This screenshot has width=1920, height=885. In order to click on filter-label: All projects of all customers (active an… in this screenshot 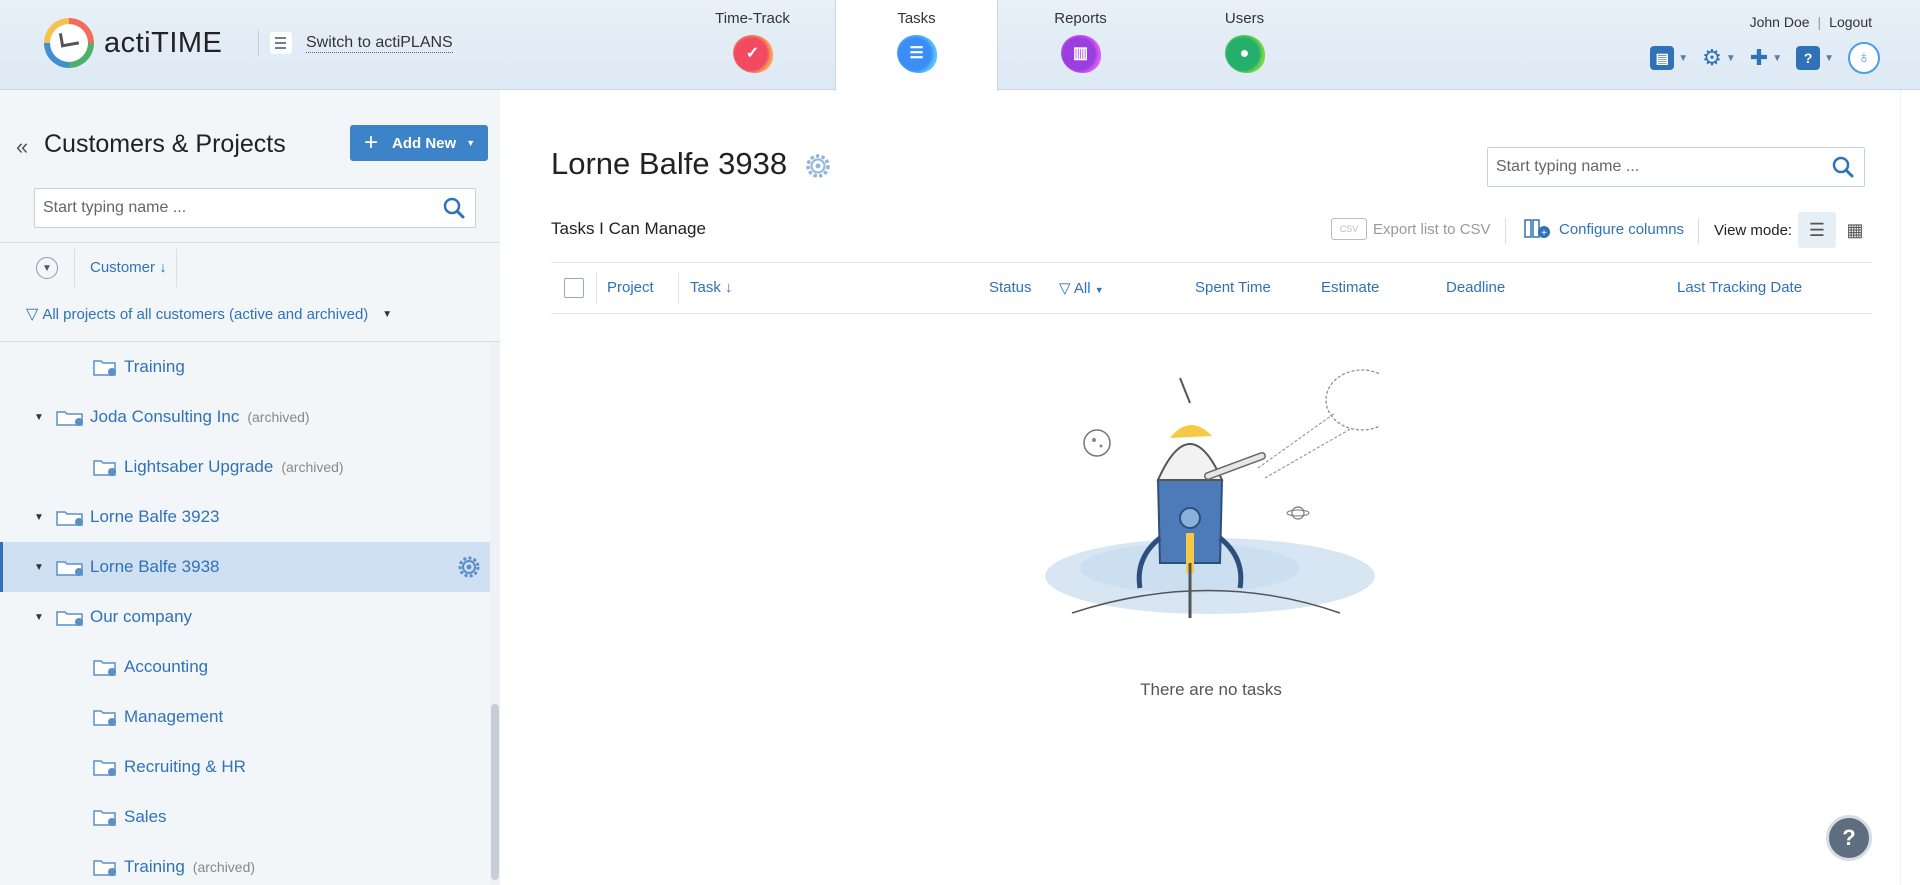, I will do `click(205, 314)`.